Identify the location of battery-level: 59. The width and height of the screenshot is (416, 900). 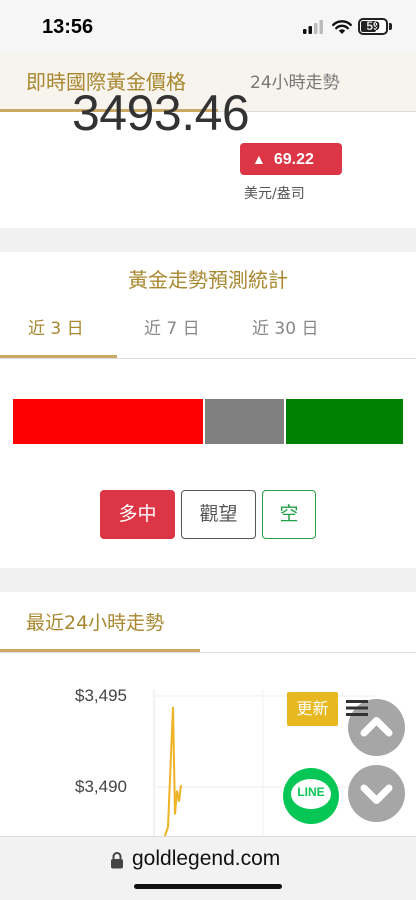
(373, 26).